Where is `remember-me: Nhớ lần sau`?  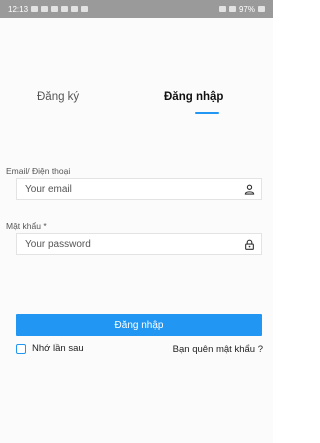
remember-me: Nhớ lần sau is located at coordinates (50, 348).